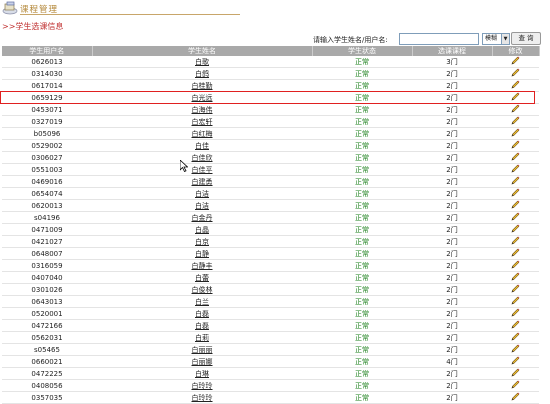 Image resolution: width=550 pixels, height=404 pixels. What do you see at coordinates (202, 254) in the screenshot?
I see `student-name-link: 白静` at bounding box center [202, 254].